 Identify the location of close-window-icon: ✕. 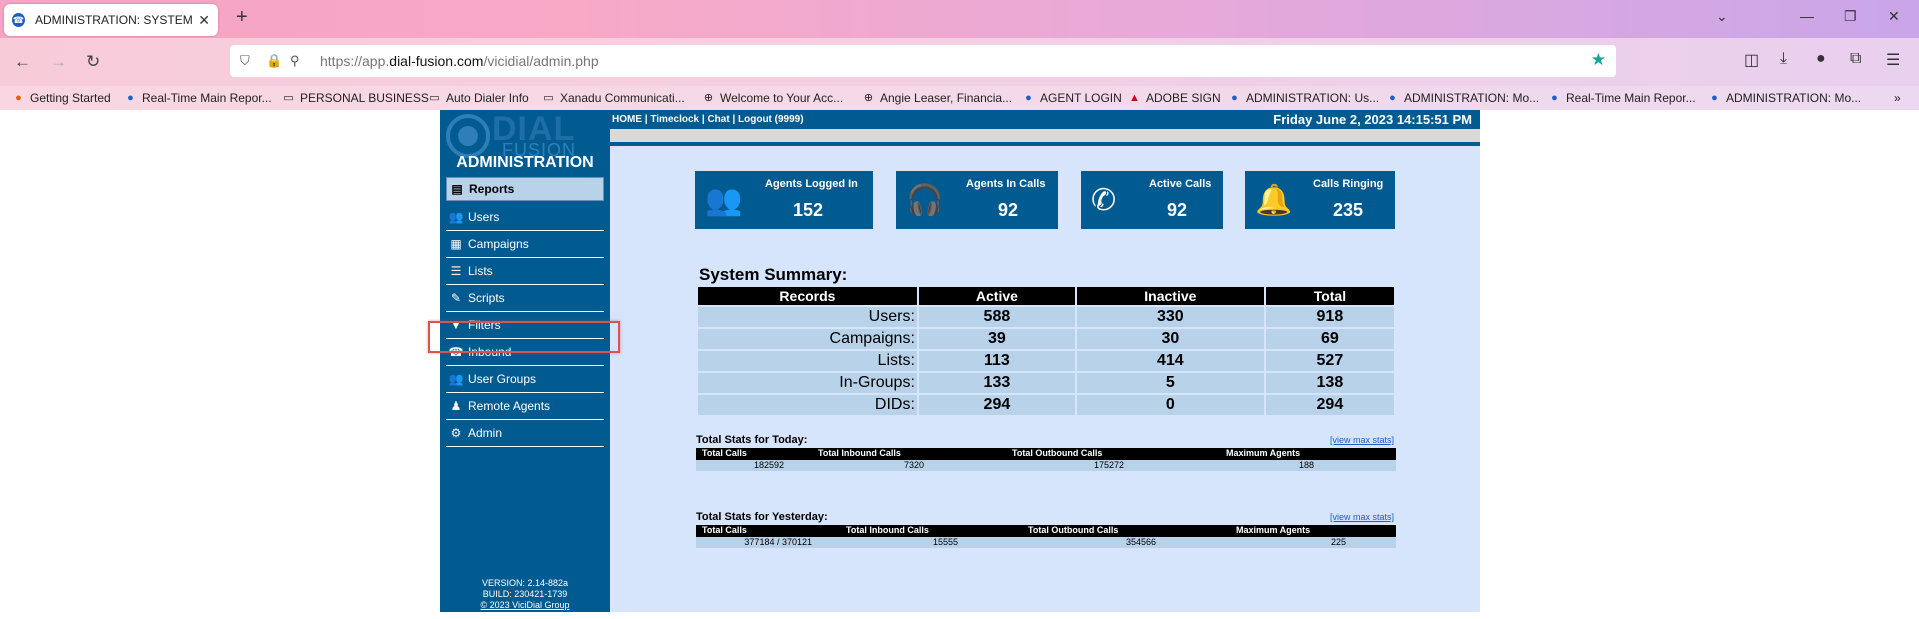
(1894, 16).